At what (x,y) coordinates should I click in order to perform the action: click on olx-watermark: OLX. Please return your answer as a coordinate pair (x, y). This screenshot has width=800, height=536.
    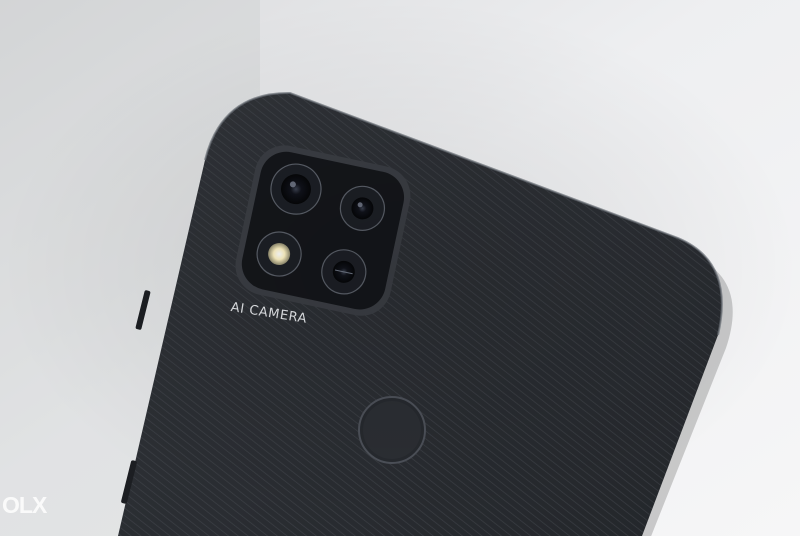
    Looking at the image, I should click on (24, 505).